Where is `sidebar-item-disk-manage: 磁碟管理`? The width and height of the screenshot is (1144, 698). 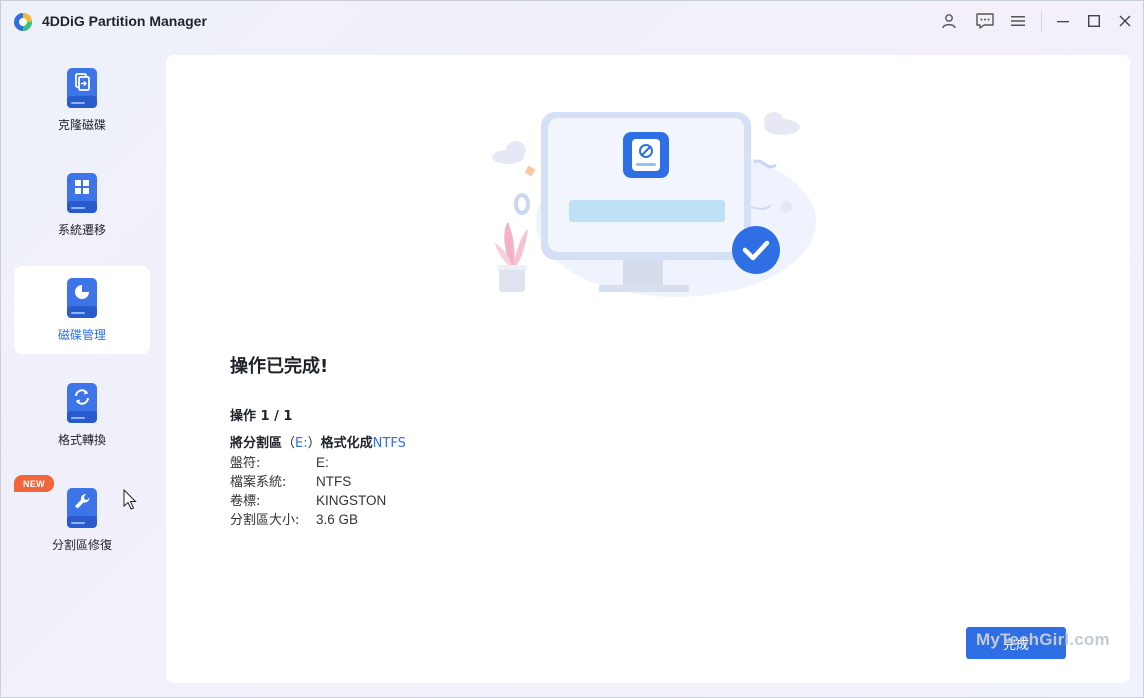
sidebar-item-disk-manage: 磁碟管理 is located at coordinates (82, 310).